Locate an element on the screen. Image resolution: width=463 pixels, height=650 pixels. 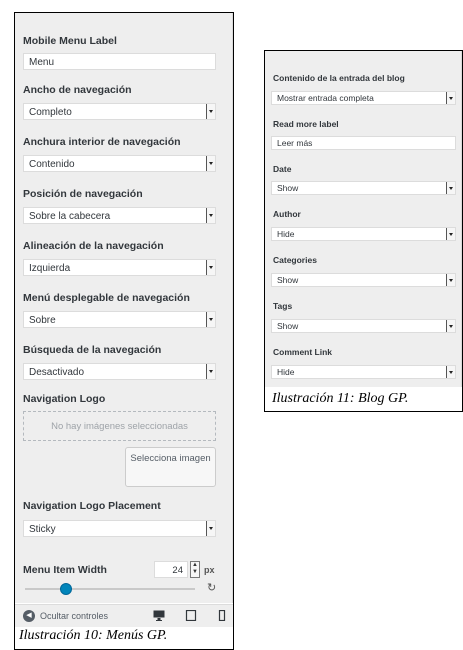
unit-label: px is located at coordinates (209, 570).